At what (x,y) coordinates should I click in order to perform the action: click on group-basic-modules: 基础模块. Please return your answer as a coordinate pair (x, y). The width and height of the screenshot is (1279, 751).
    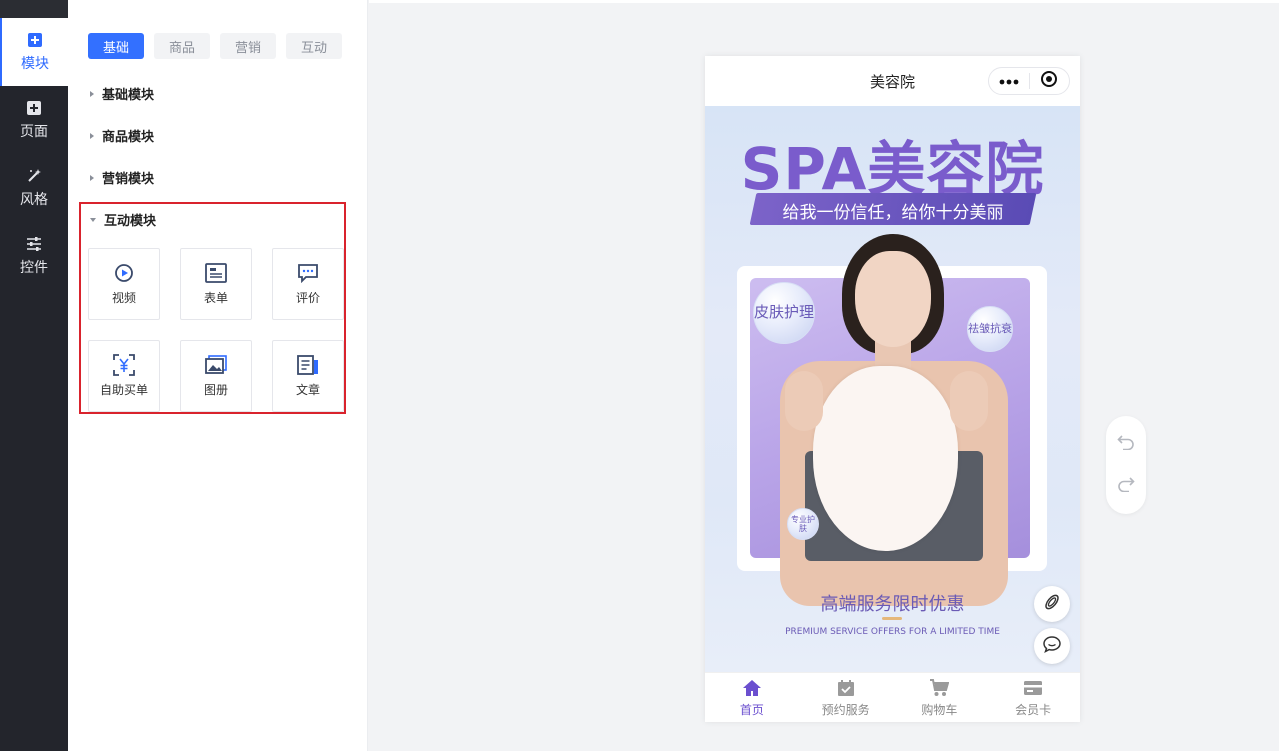
    Looking at the image, I should click on (122, 93).